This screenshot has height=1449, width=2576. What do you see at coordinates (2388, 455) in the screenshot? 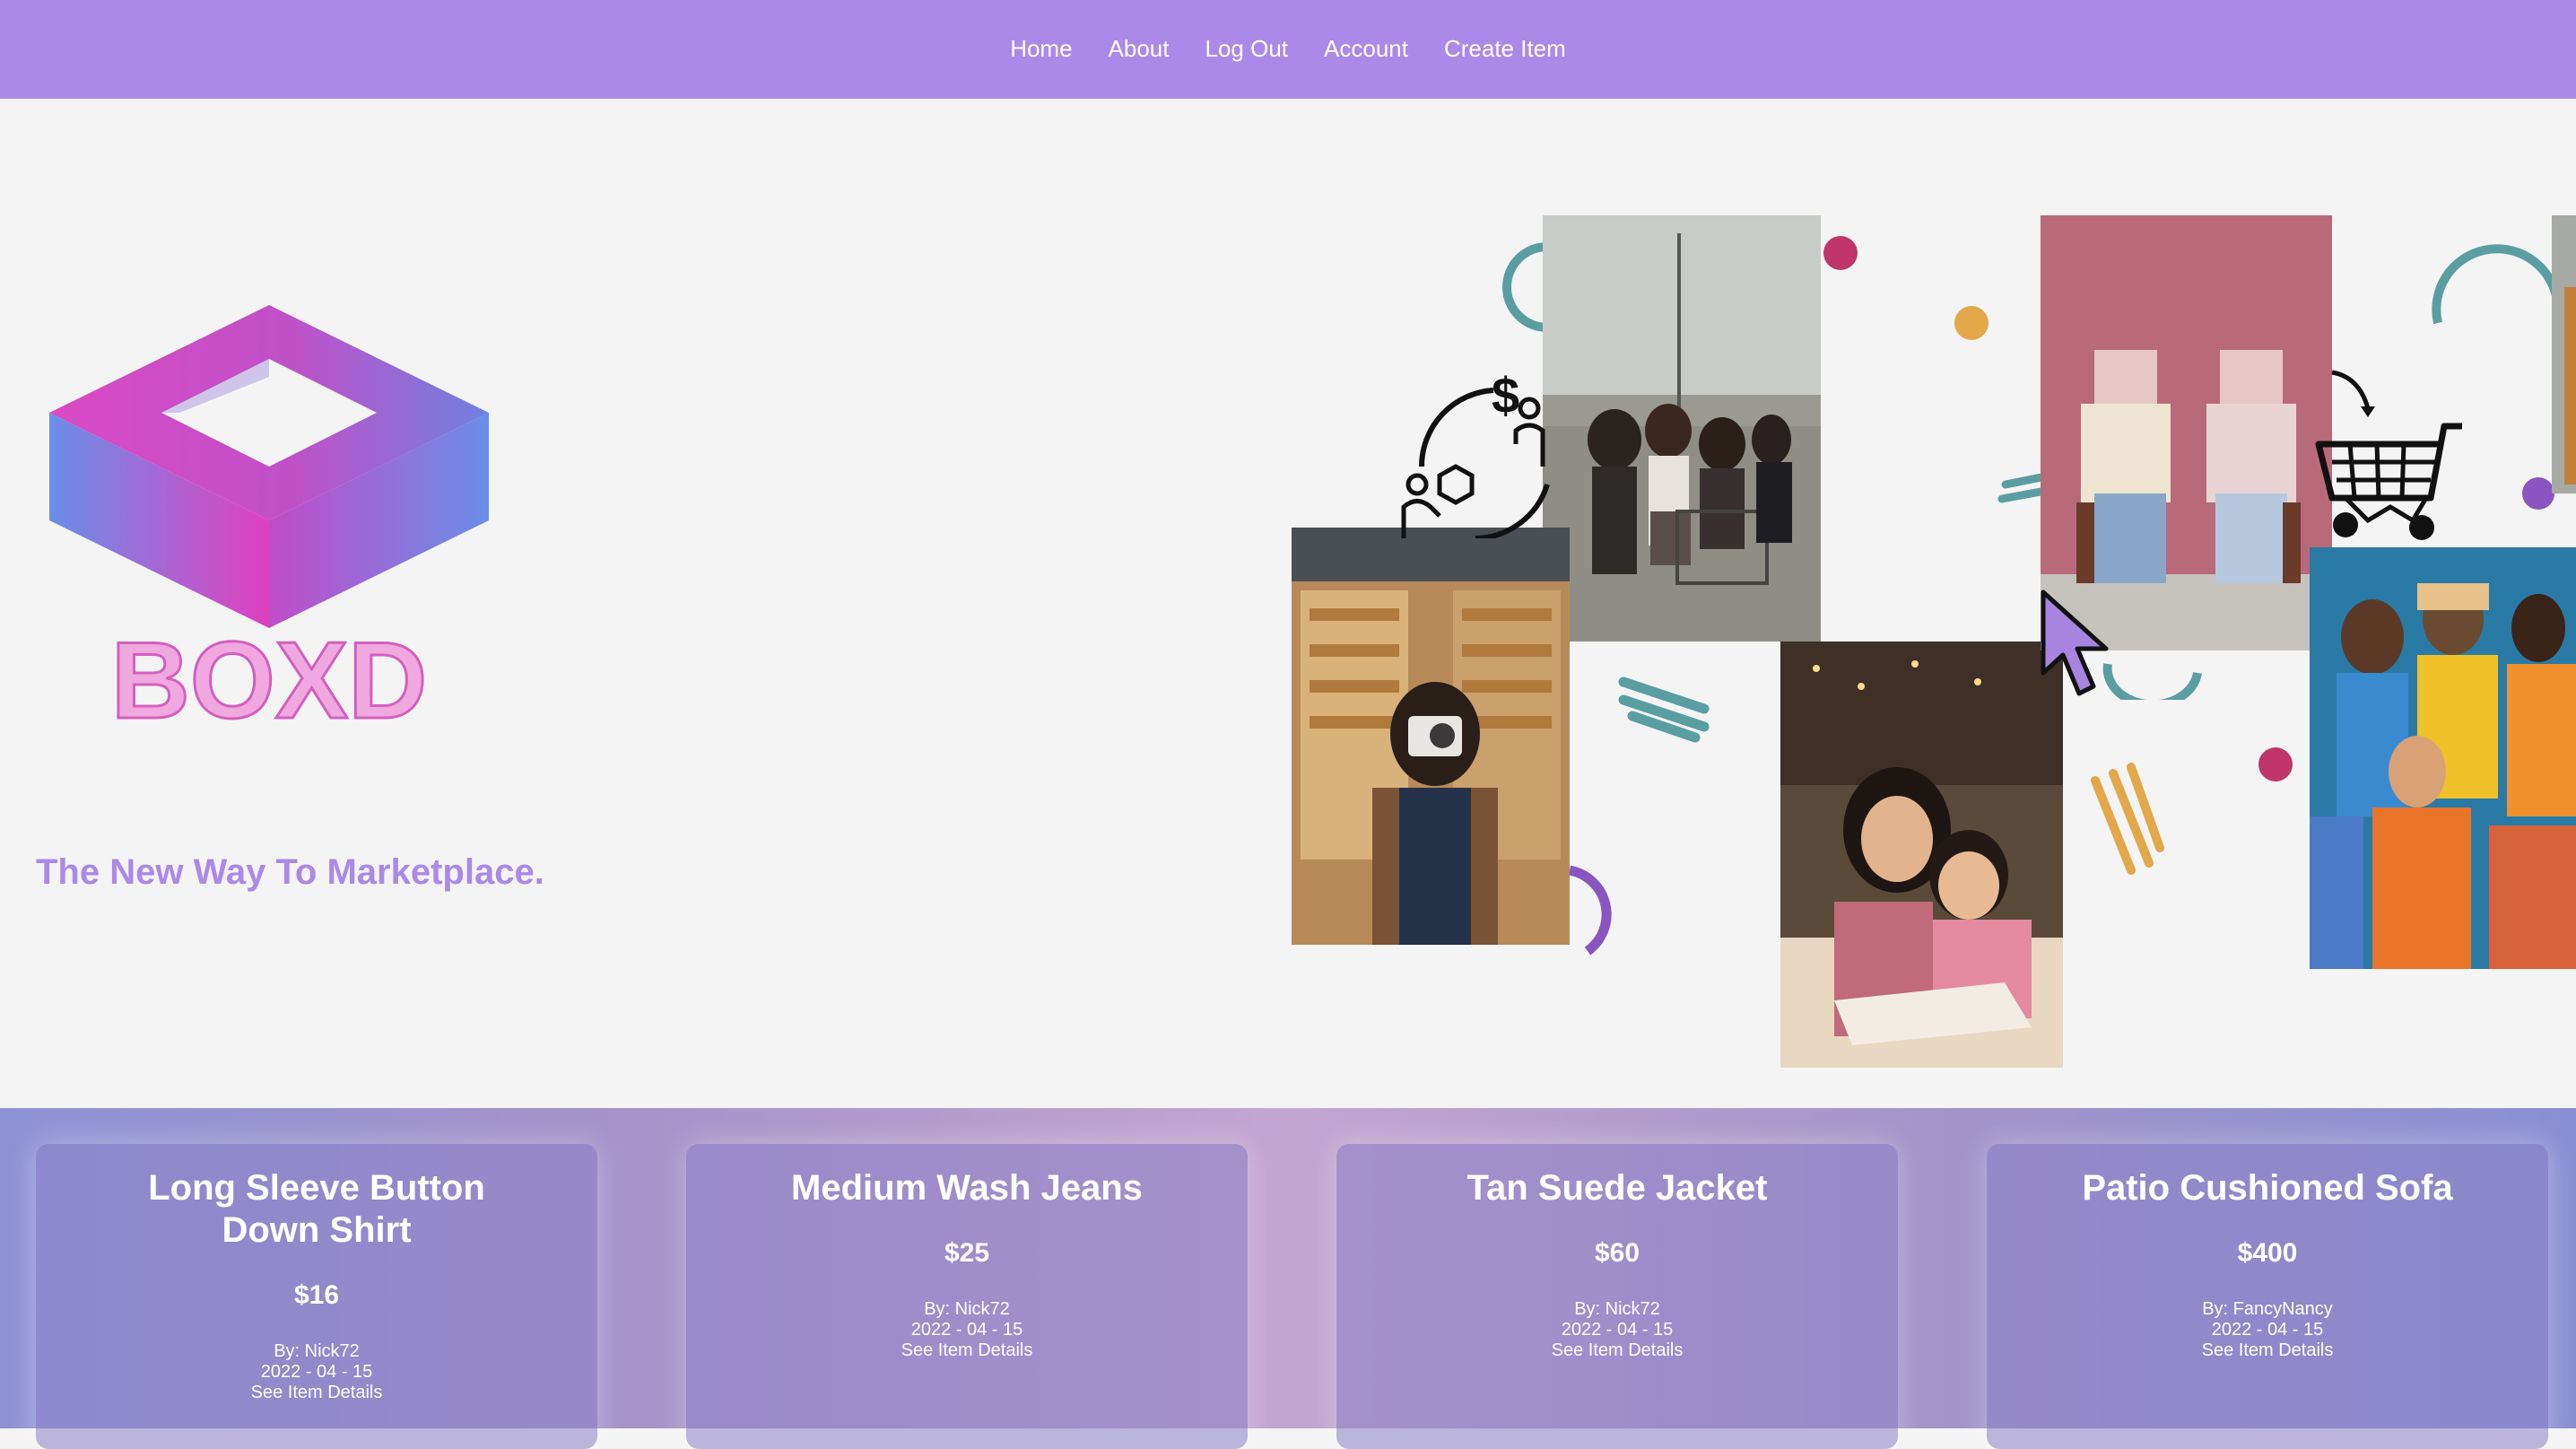
I see `shopping-cart-icon` at bounding box center [2388, 455].